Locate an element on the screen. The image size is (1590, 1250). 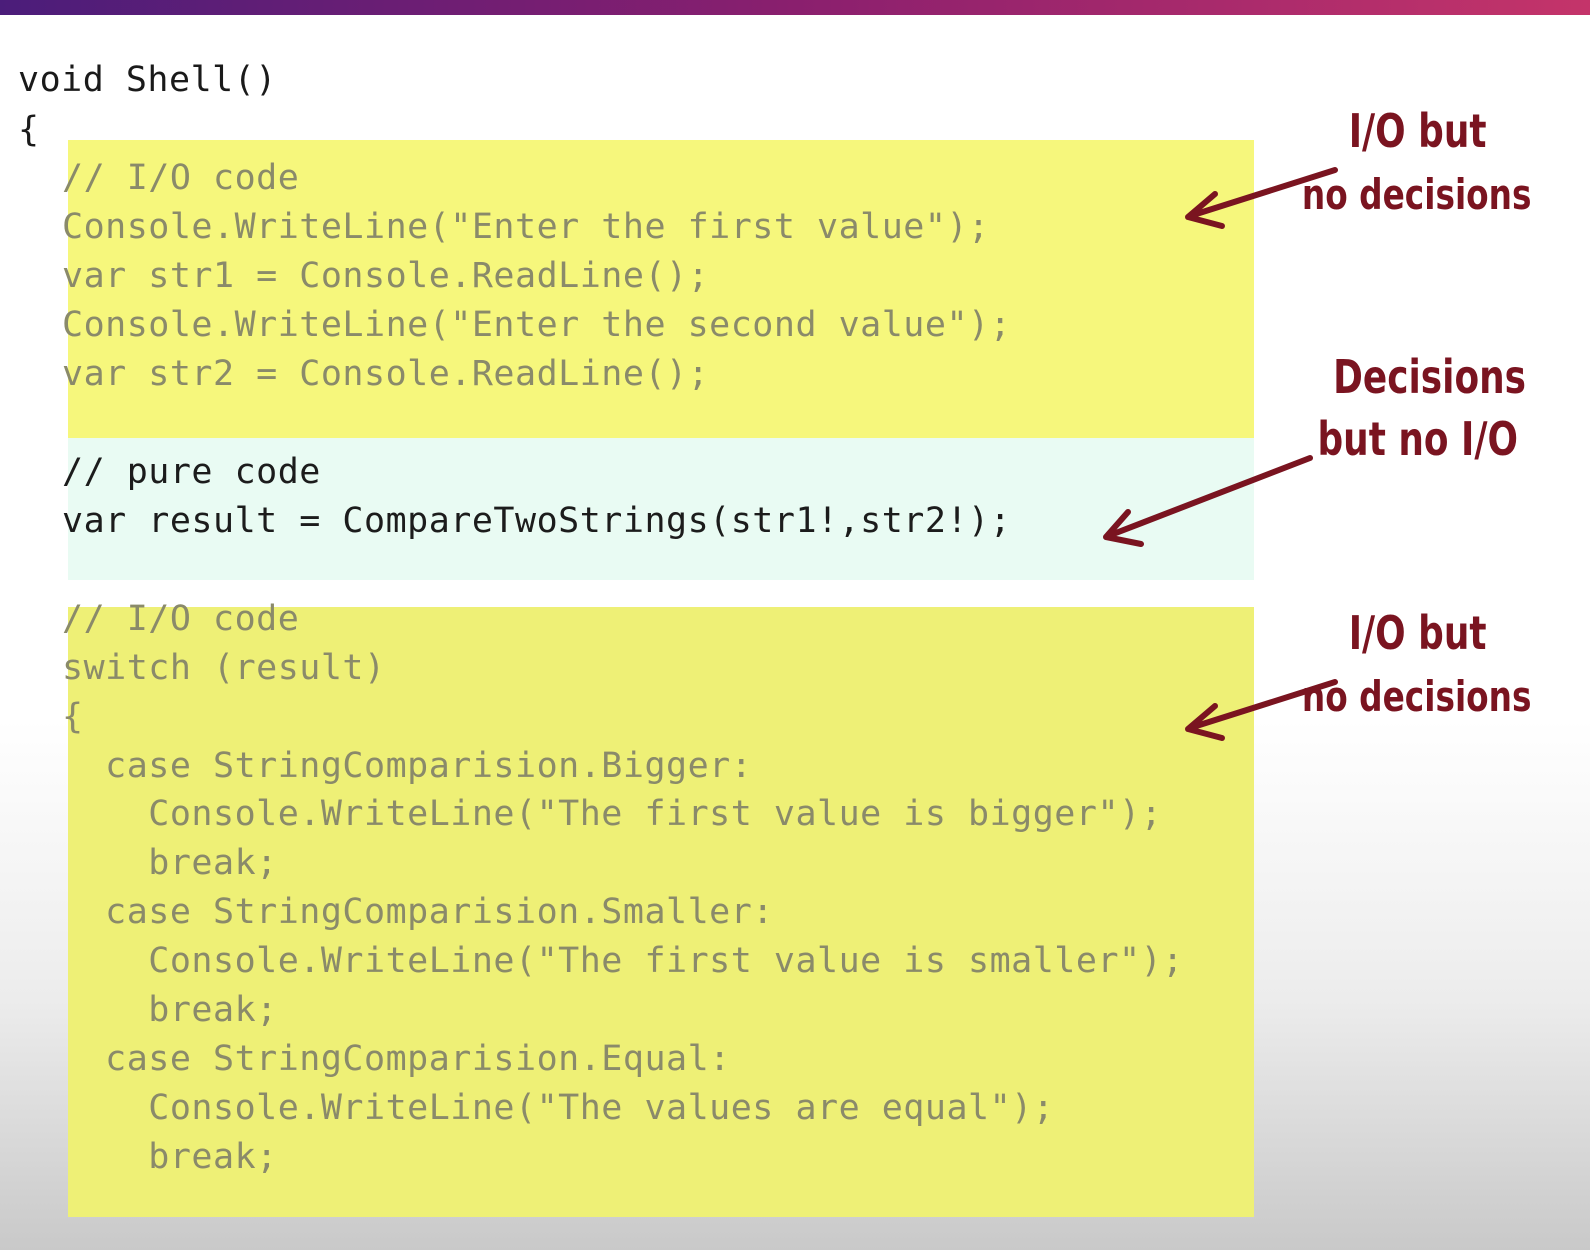
annotation-middle-line1: Decisions is located at coordinates (1429, 377).